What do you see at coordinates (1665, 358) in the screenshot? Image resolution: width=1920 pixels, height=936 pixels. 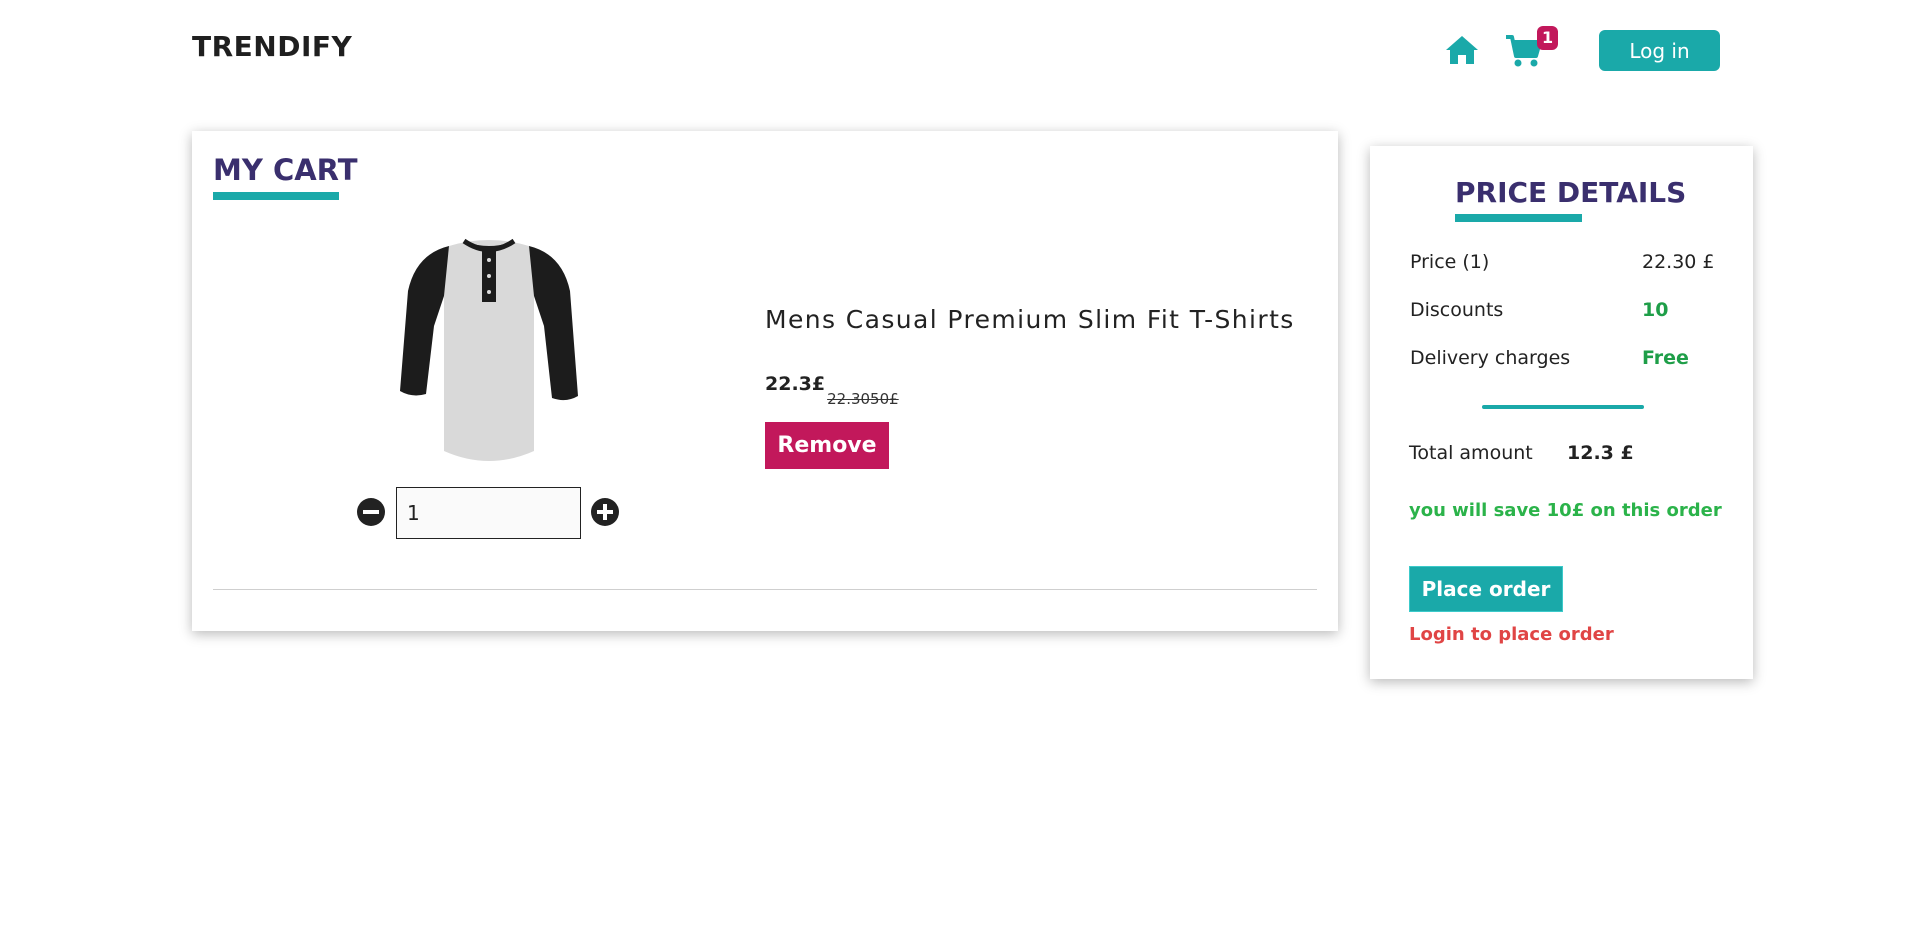 I see `delivery-value: Free` at bounding box center [1665, 358].